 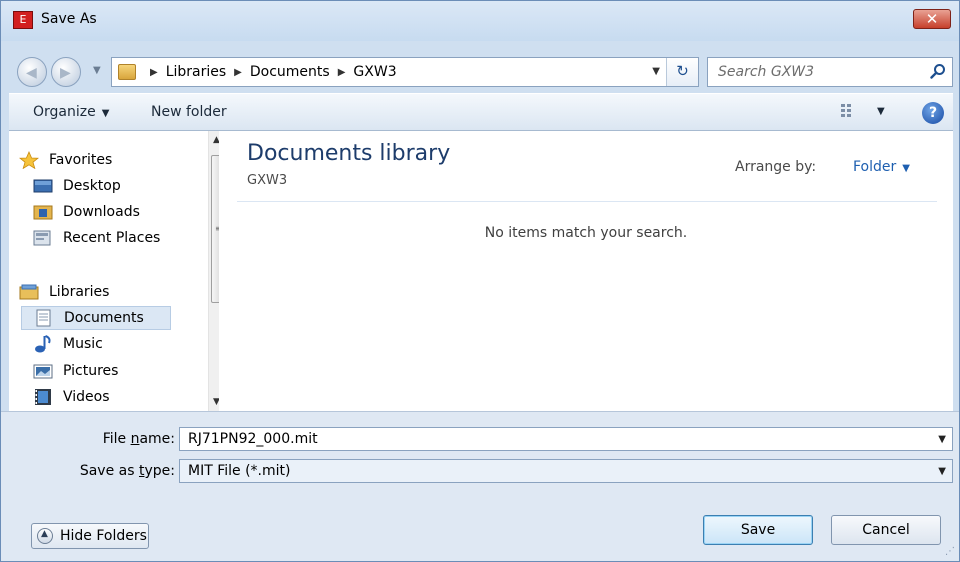 I want to click on divider, so click(x=587, y=201).